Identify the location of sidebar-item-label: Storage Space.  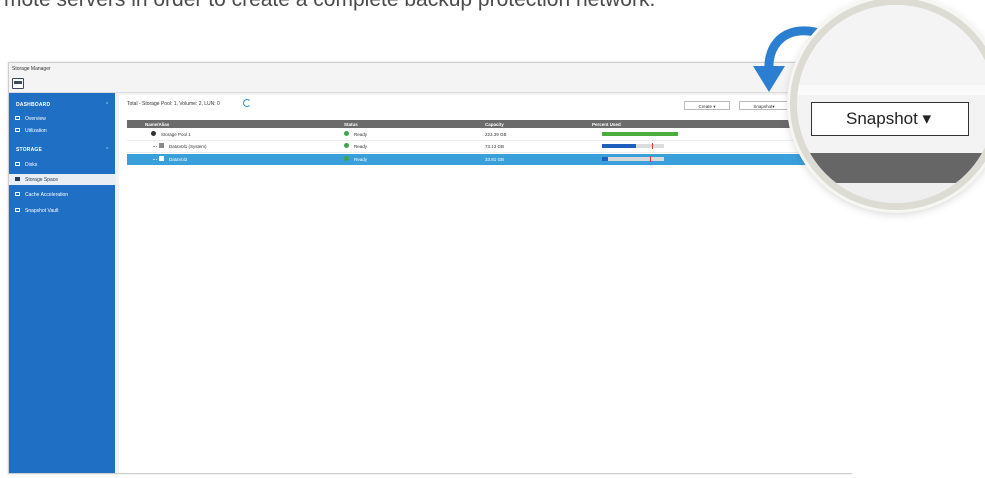
(42, 180).